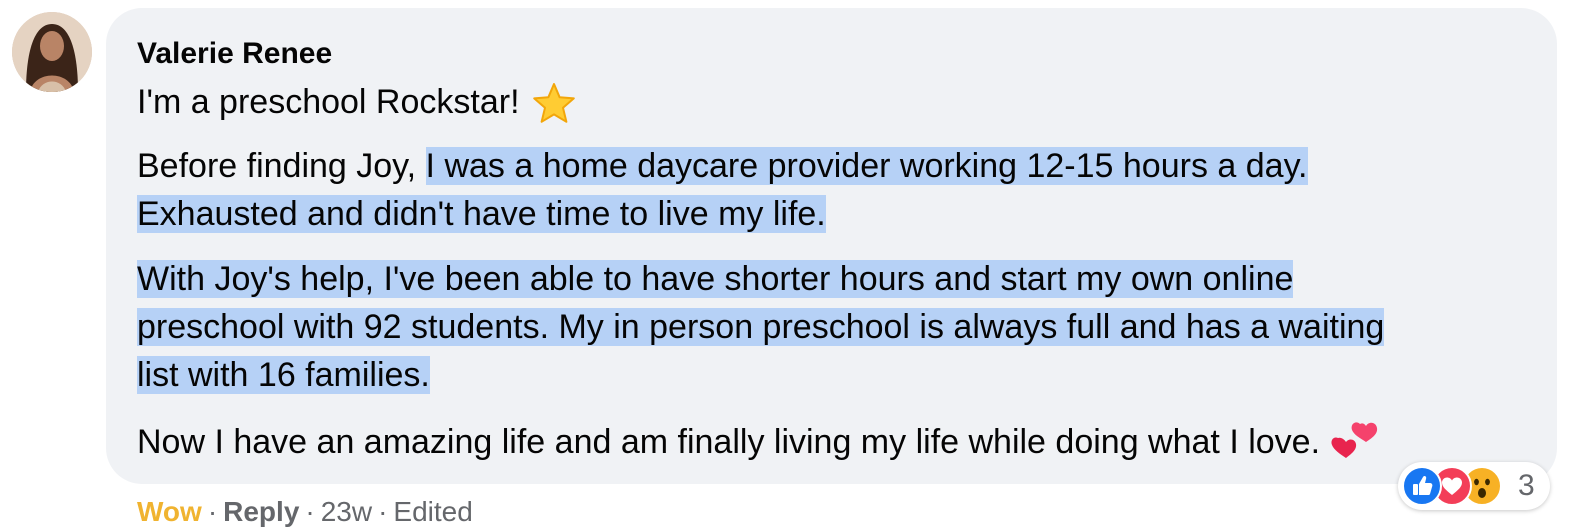 This screenshot has width=1579, height=532. Describe the element at coordinates (283, 375) in the screenshot. I see `selected-text: list with 16 families.` at that location.